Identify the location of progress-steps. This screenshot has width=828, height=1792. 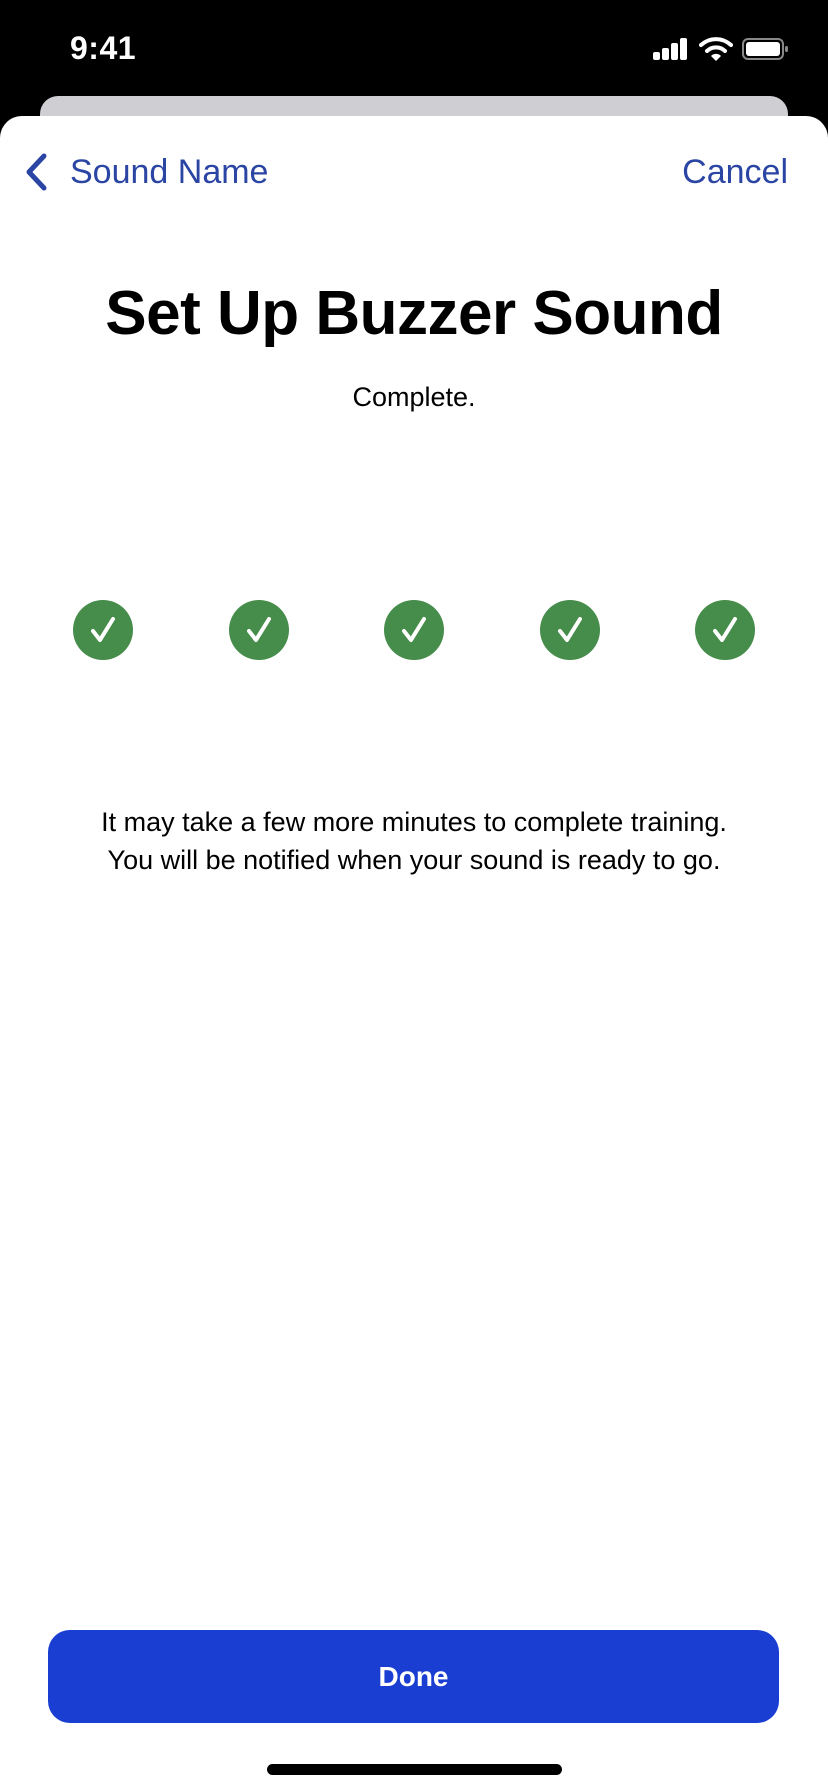
(414, 630).